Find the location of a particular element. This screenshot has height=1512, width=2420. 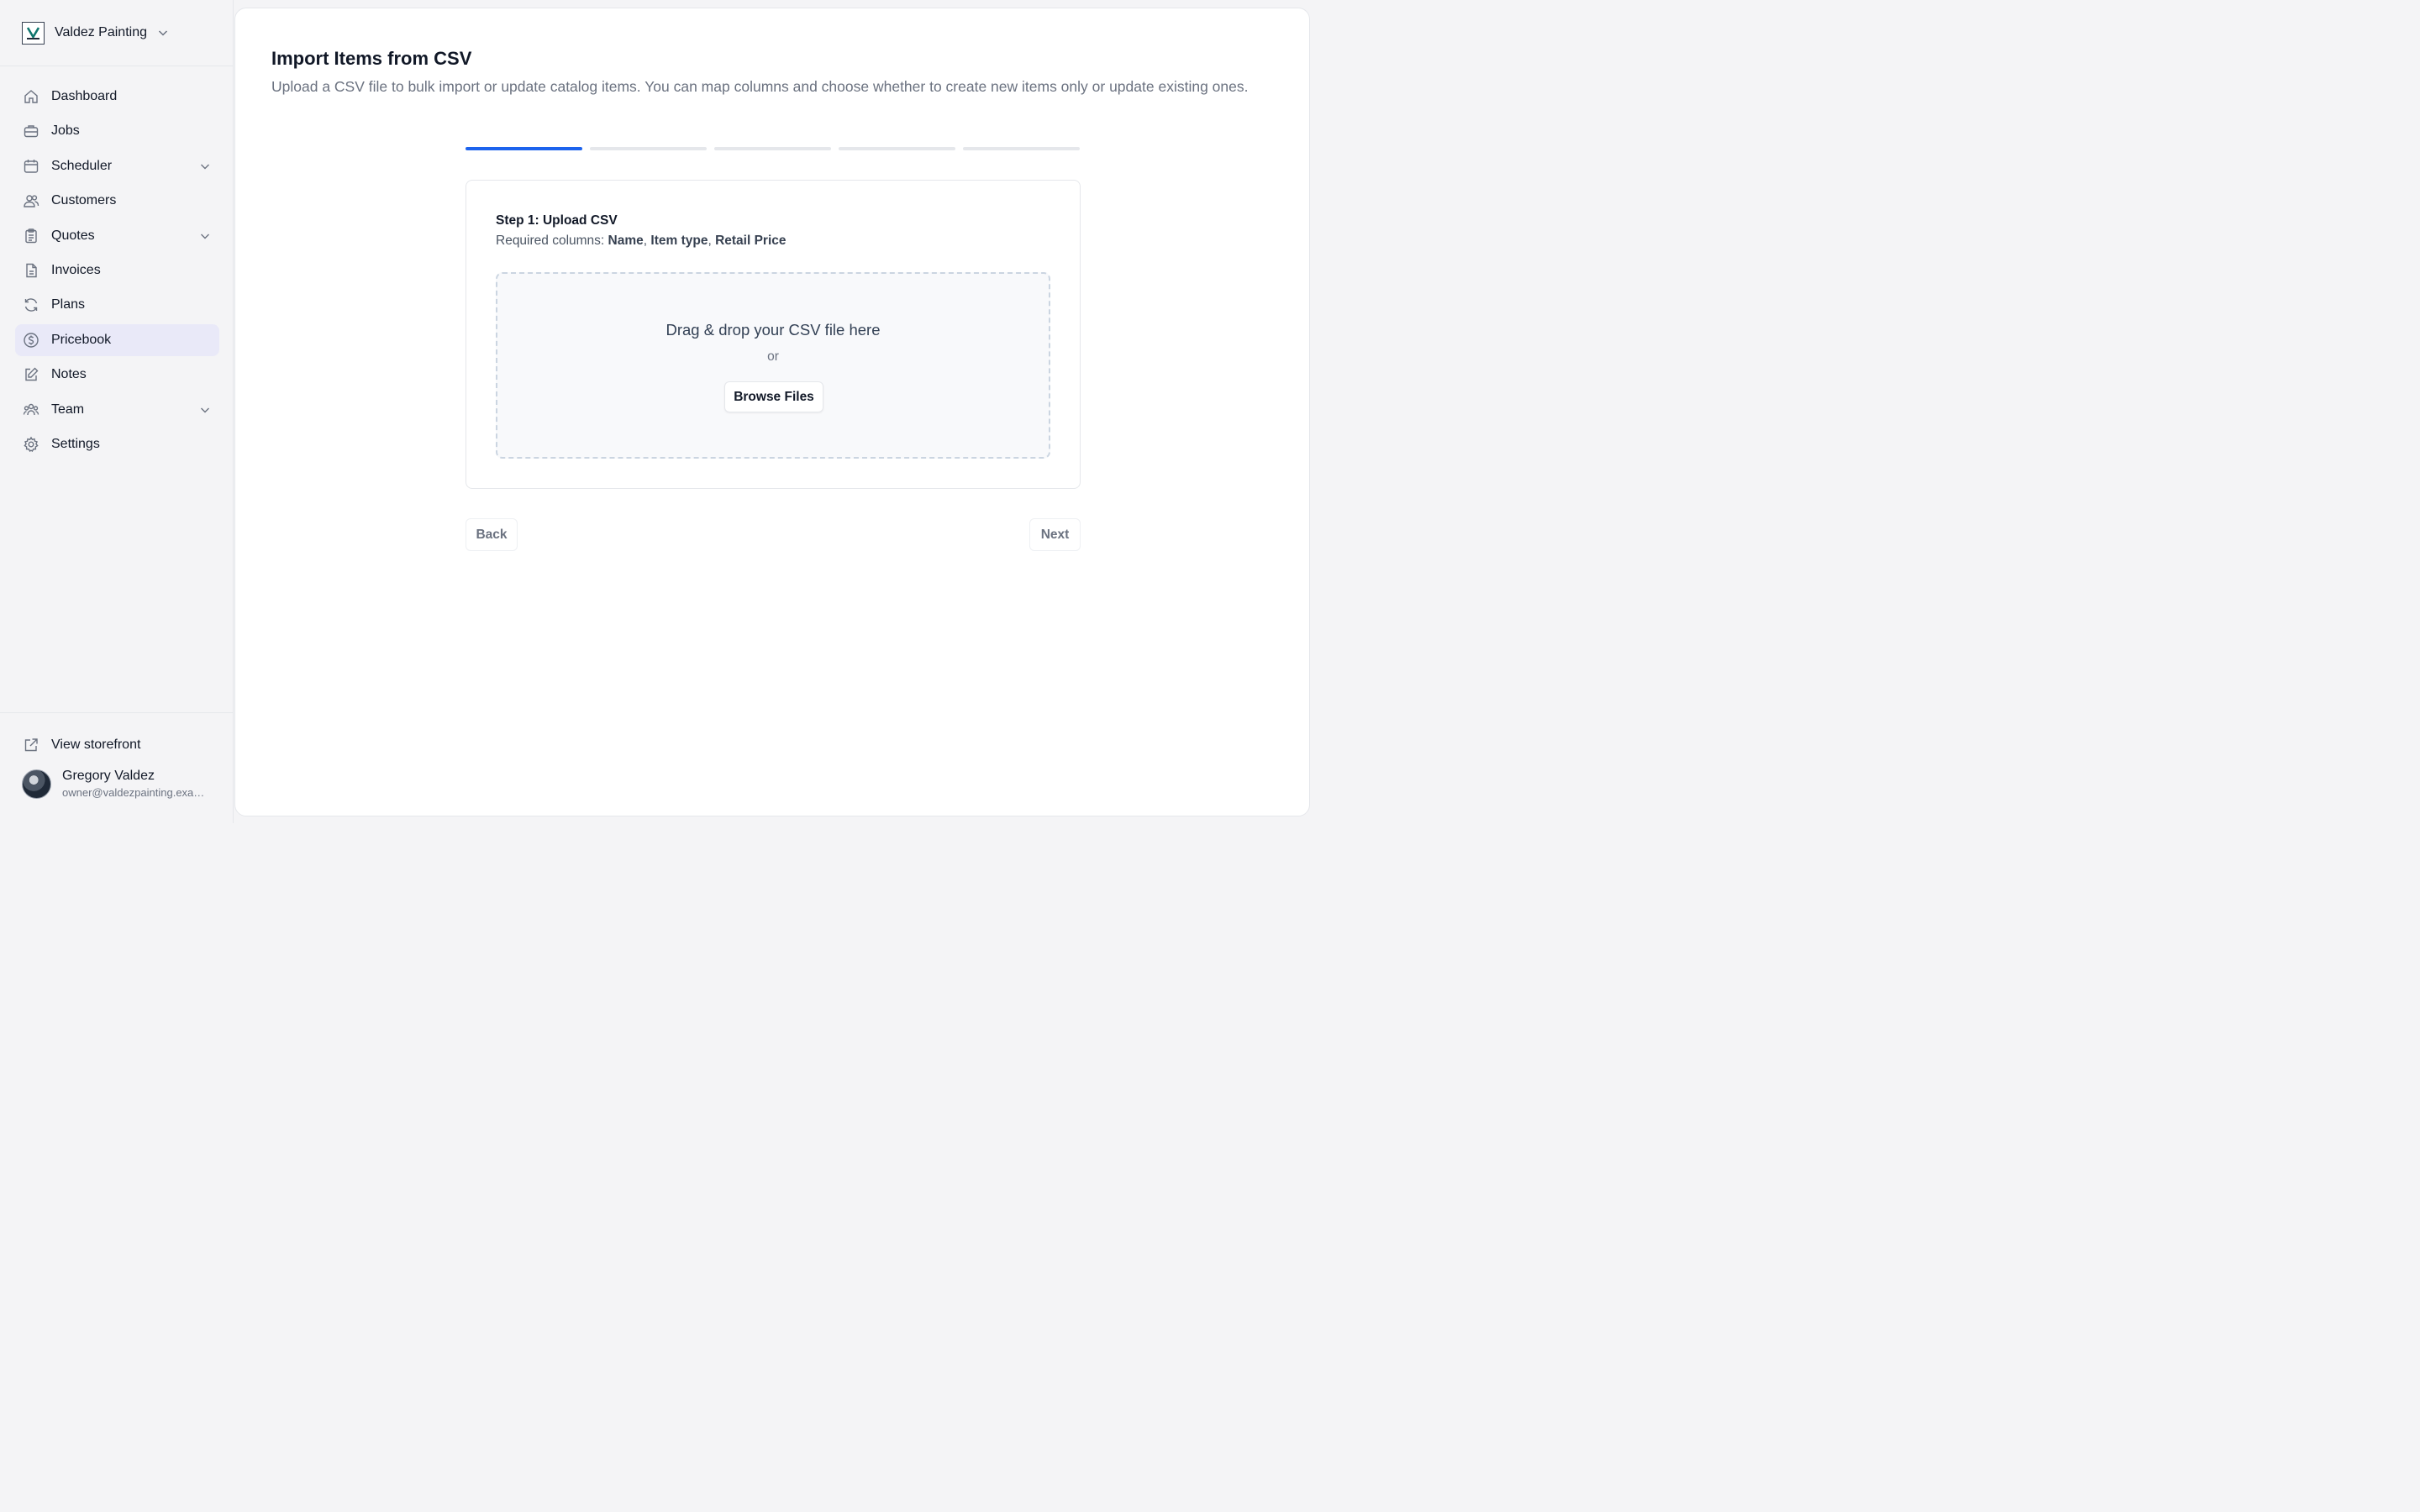

sidebar-item-plans: Plans is located at coordinates (117, 305).